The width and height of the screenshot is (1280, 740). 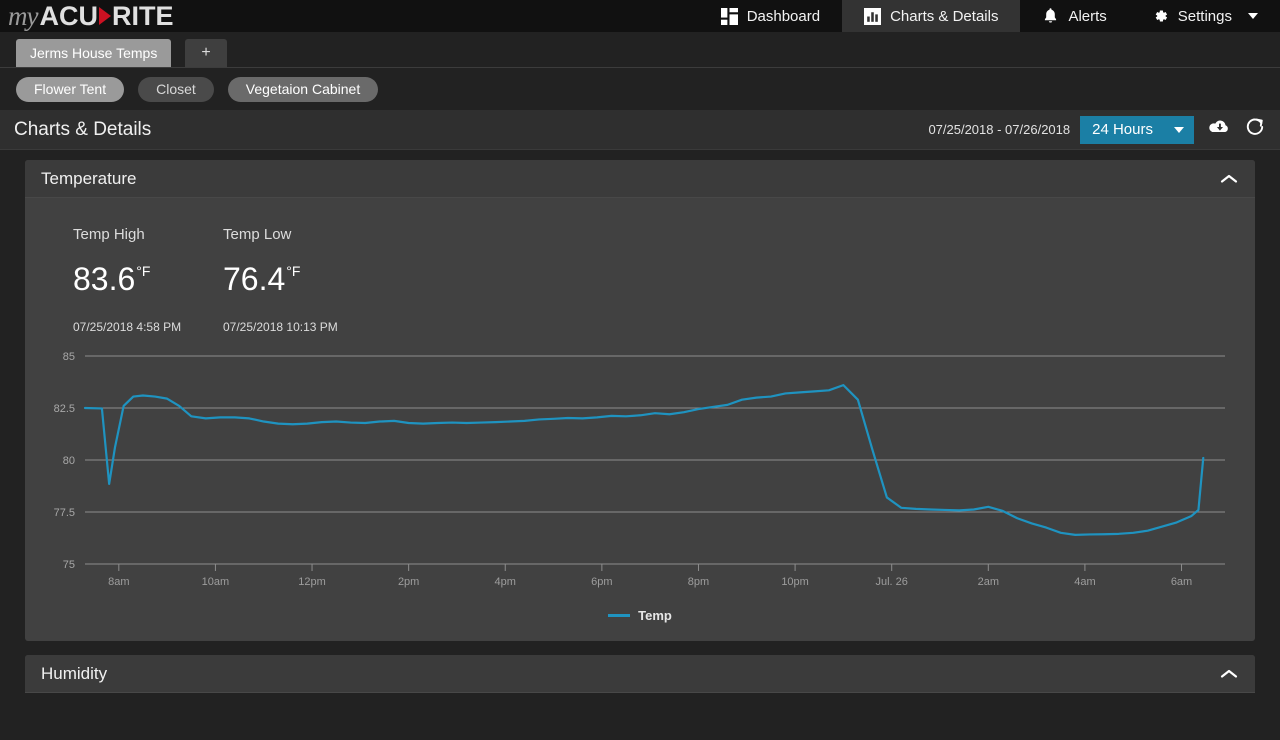 I want to click on time-range-value: 24 Hours, so click(x=1122, y=129).